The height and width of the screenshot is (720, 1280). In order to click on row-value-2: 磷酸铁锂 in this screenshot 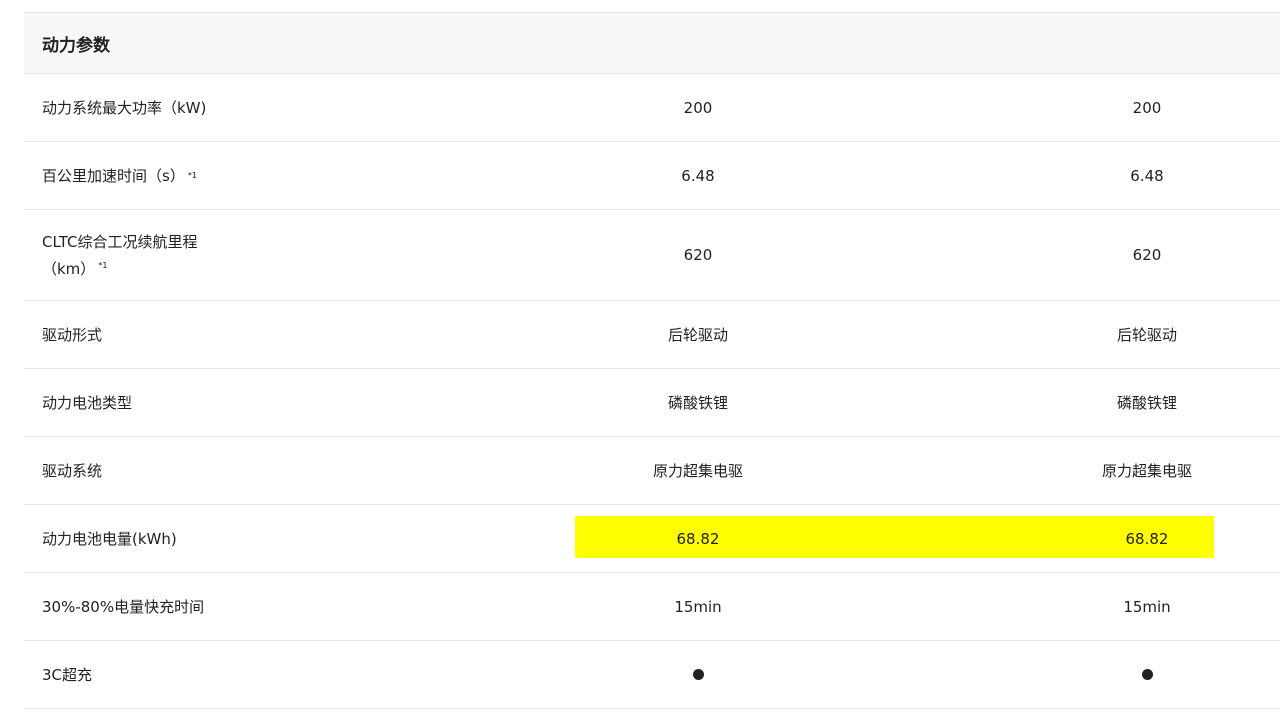, I will do `click(1146, 403)`.